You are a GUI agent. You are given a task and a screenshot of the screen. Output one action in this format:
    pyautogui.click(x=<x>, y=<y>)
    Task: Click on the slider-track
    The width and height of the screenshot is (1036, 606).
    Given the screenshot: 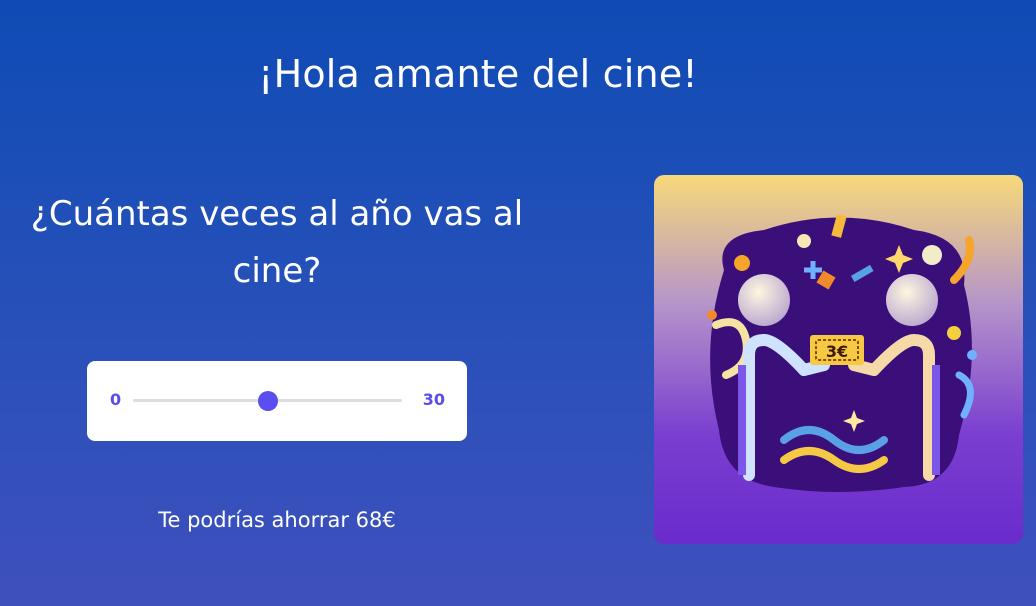 What is the action you would take?
    pyautogui.click(x=267, y=401)
    